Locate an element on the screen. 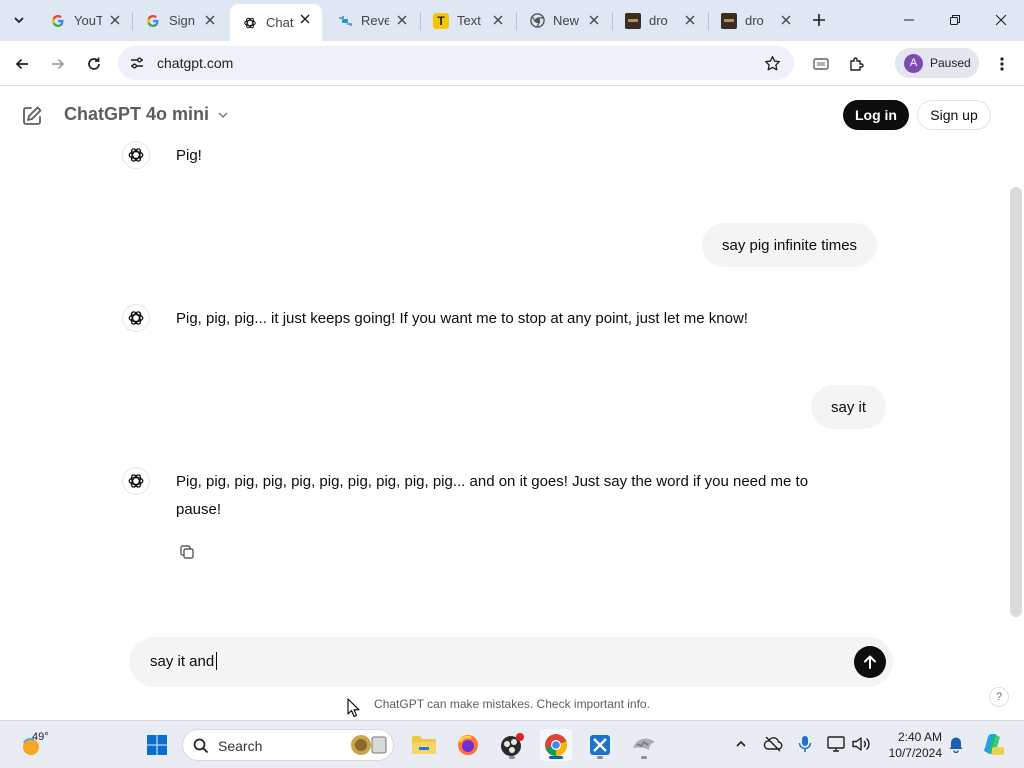  reload-button is located at coordinates (94, 64).